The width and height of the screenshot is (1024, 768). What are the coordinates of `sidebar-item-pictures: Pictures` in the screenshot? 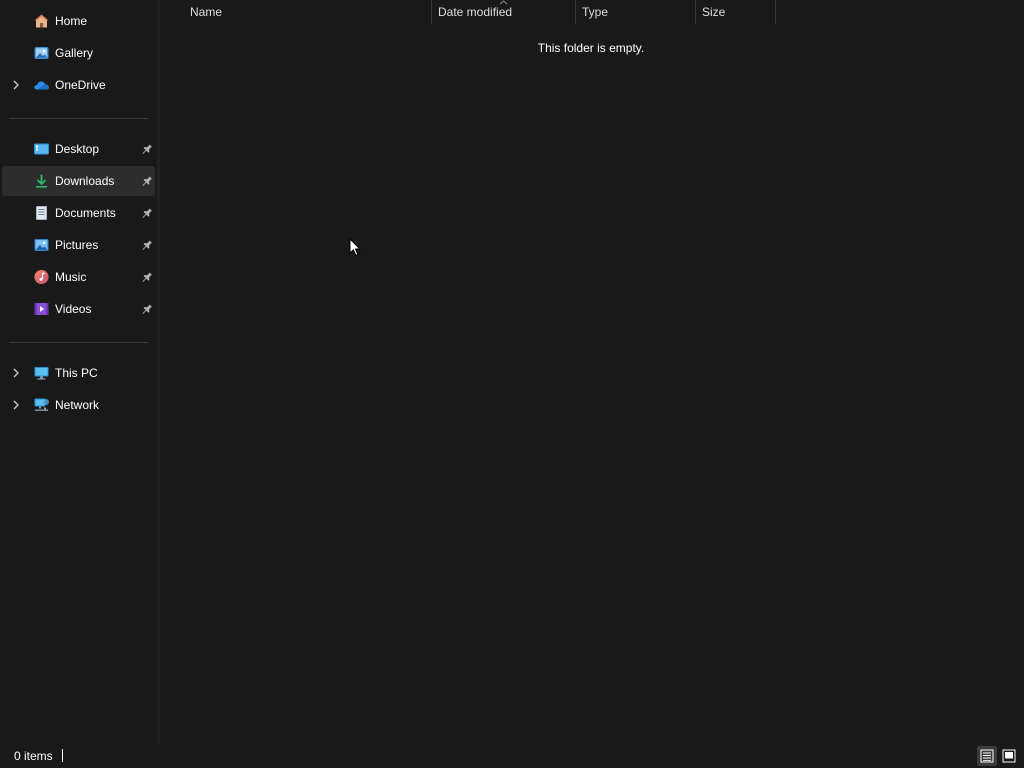 It's located at (78, 245).